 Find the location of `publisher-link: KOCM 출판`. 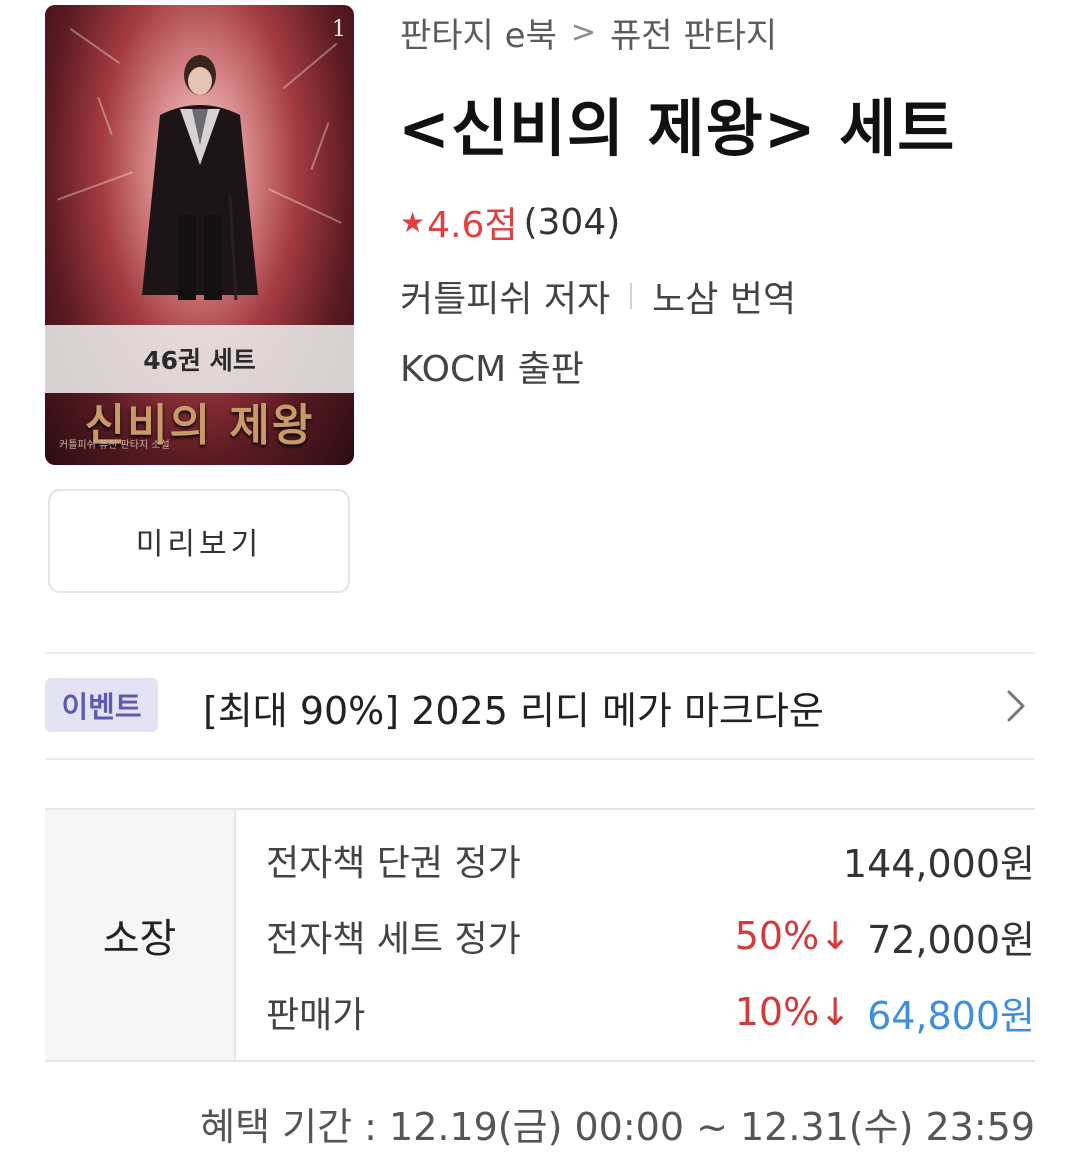

publisher-link: KOCM 출판 is located at coordinates (492, 366).